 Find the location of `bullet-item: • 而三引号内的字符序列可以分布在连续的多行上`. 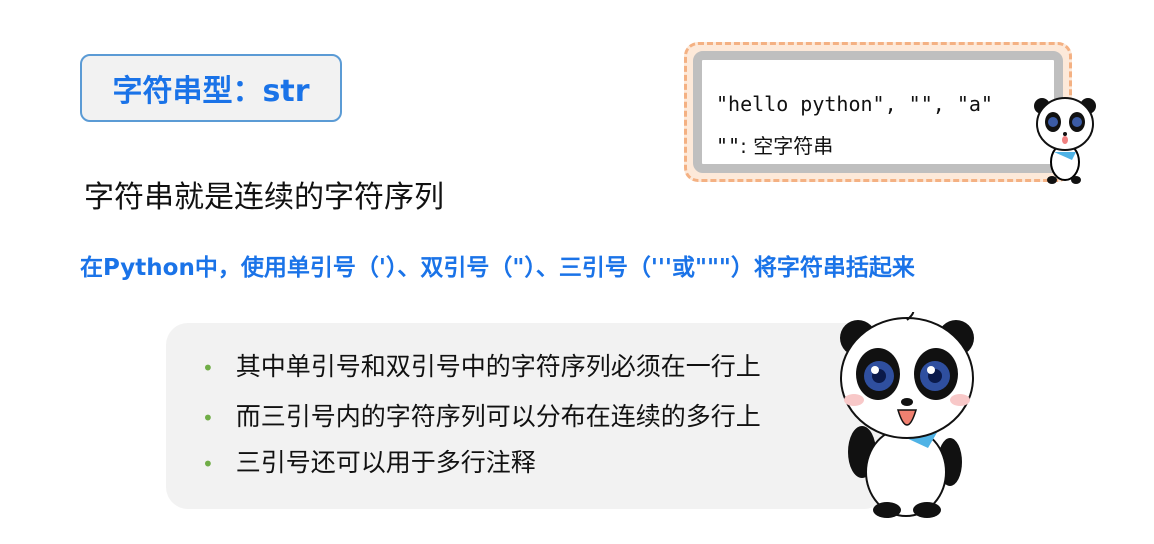

bullet-item: • 而三引号内的字符序列可以分布在连续的多行上 is located at coordinates (481, 416).